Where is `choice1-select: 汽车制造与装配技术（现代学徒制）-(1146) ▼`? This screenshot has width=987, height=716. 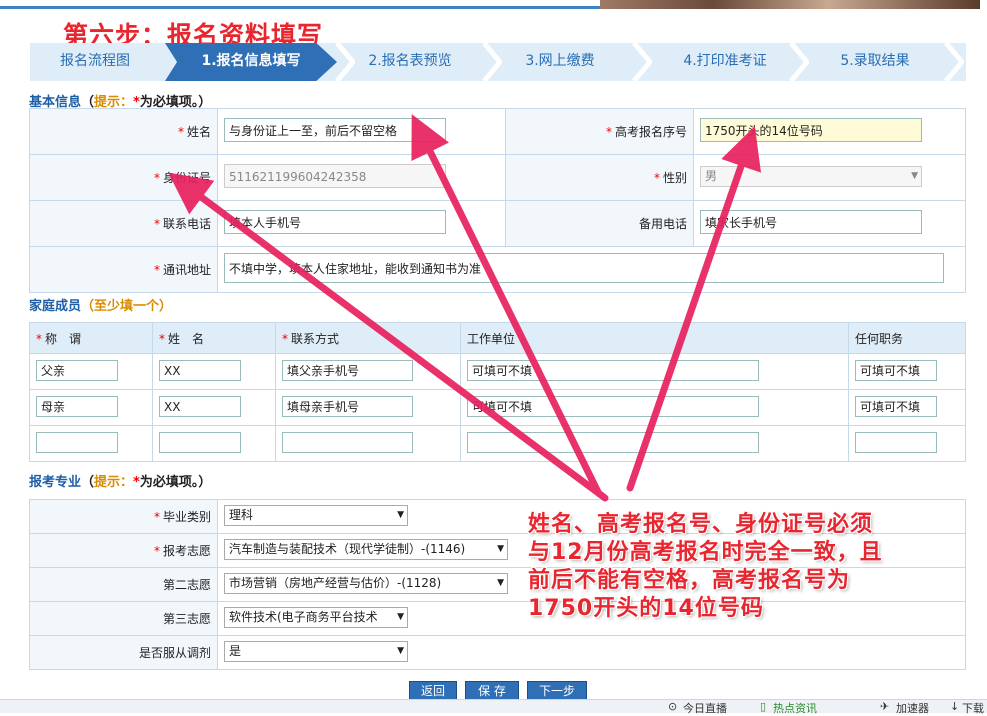 choice1-select: 汽车制造与装配技术（现代学徒制）-(1146) ▼ is located at coordinates (366, 549).